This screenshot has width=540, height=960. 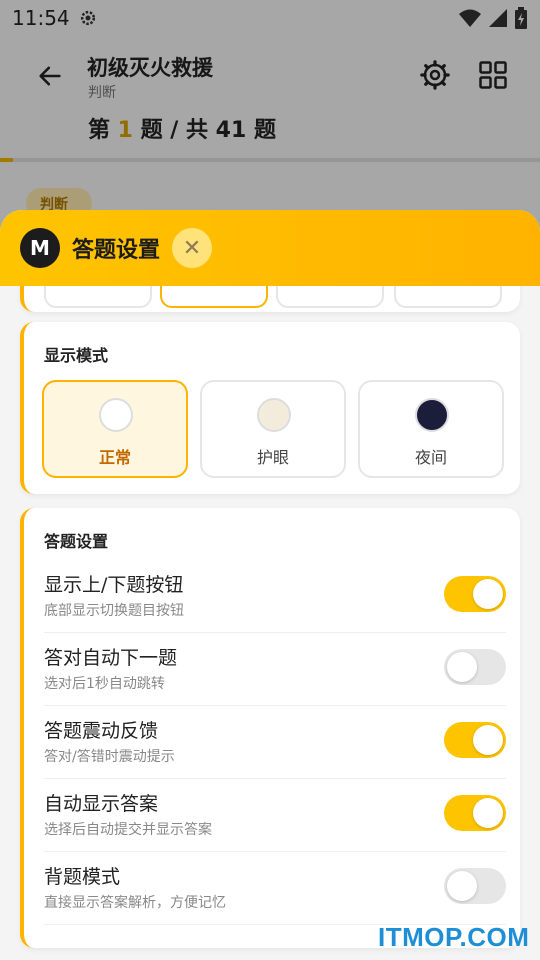 What do you see at coordinates (275, 669) in the screenshot?
I see `setting-row-auto-next: 答对自动下一题 选对后1秒自动跳转` at bounding box center [275, 669].